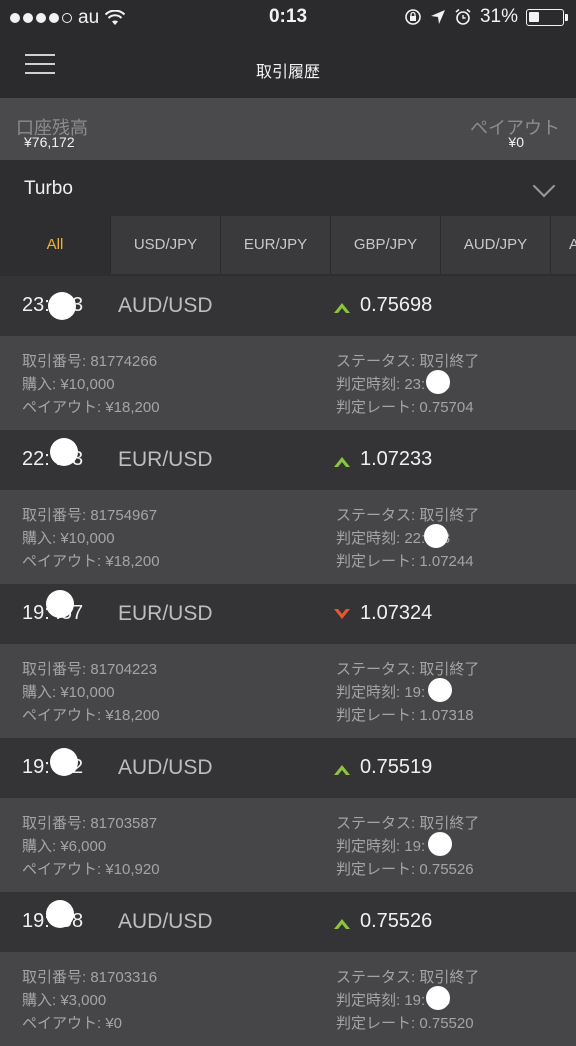 The width and height of the screenshot is (576, 1046). I want to click on trade-rate: 0.75698, so click(396, 305).